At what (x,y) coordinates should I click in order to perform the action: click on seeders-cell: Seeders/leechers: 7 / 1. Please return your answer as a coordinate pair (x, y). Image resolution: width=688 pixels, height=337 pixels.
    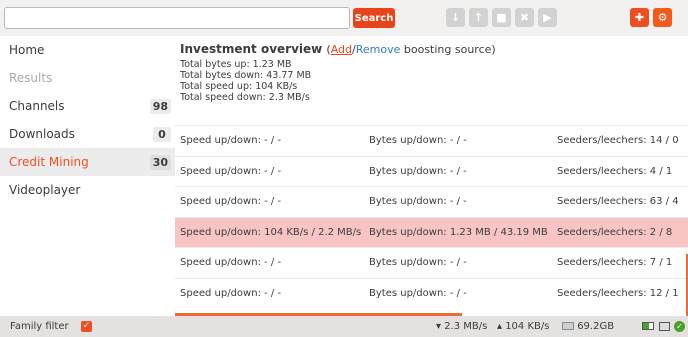
    Looking at the image, I should click on (615, 262).